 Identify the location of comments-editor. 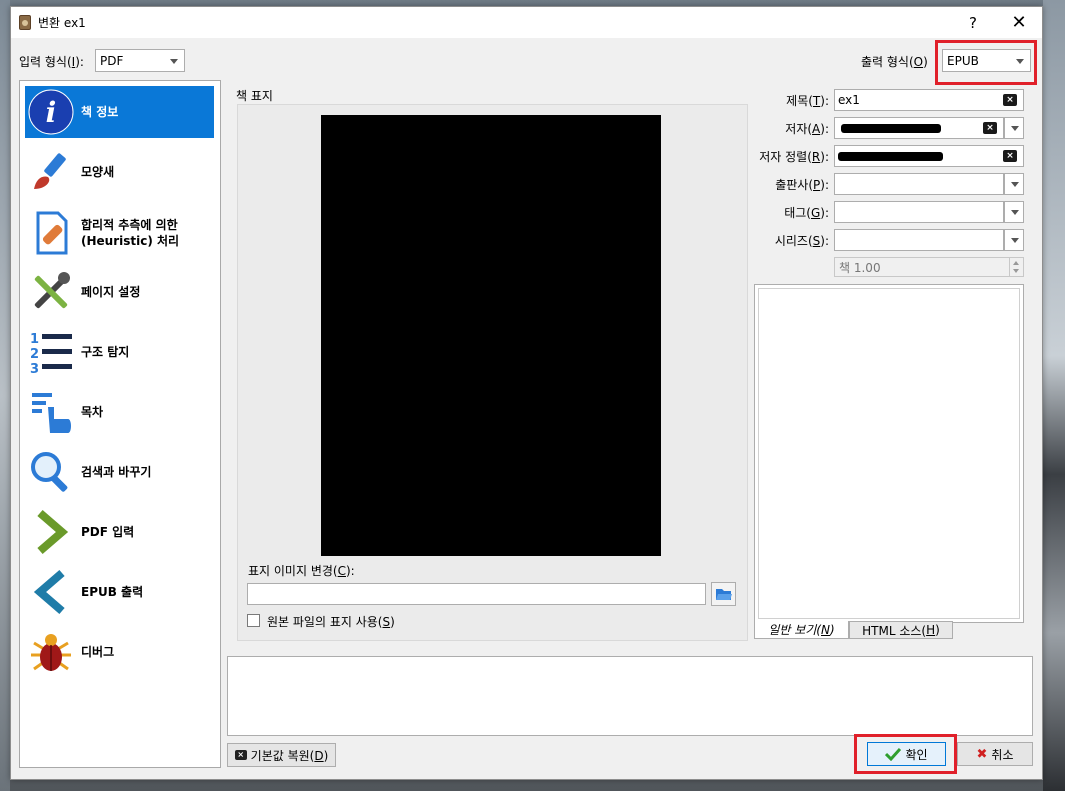
(889, 453).